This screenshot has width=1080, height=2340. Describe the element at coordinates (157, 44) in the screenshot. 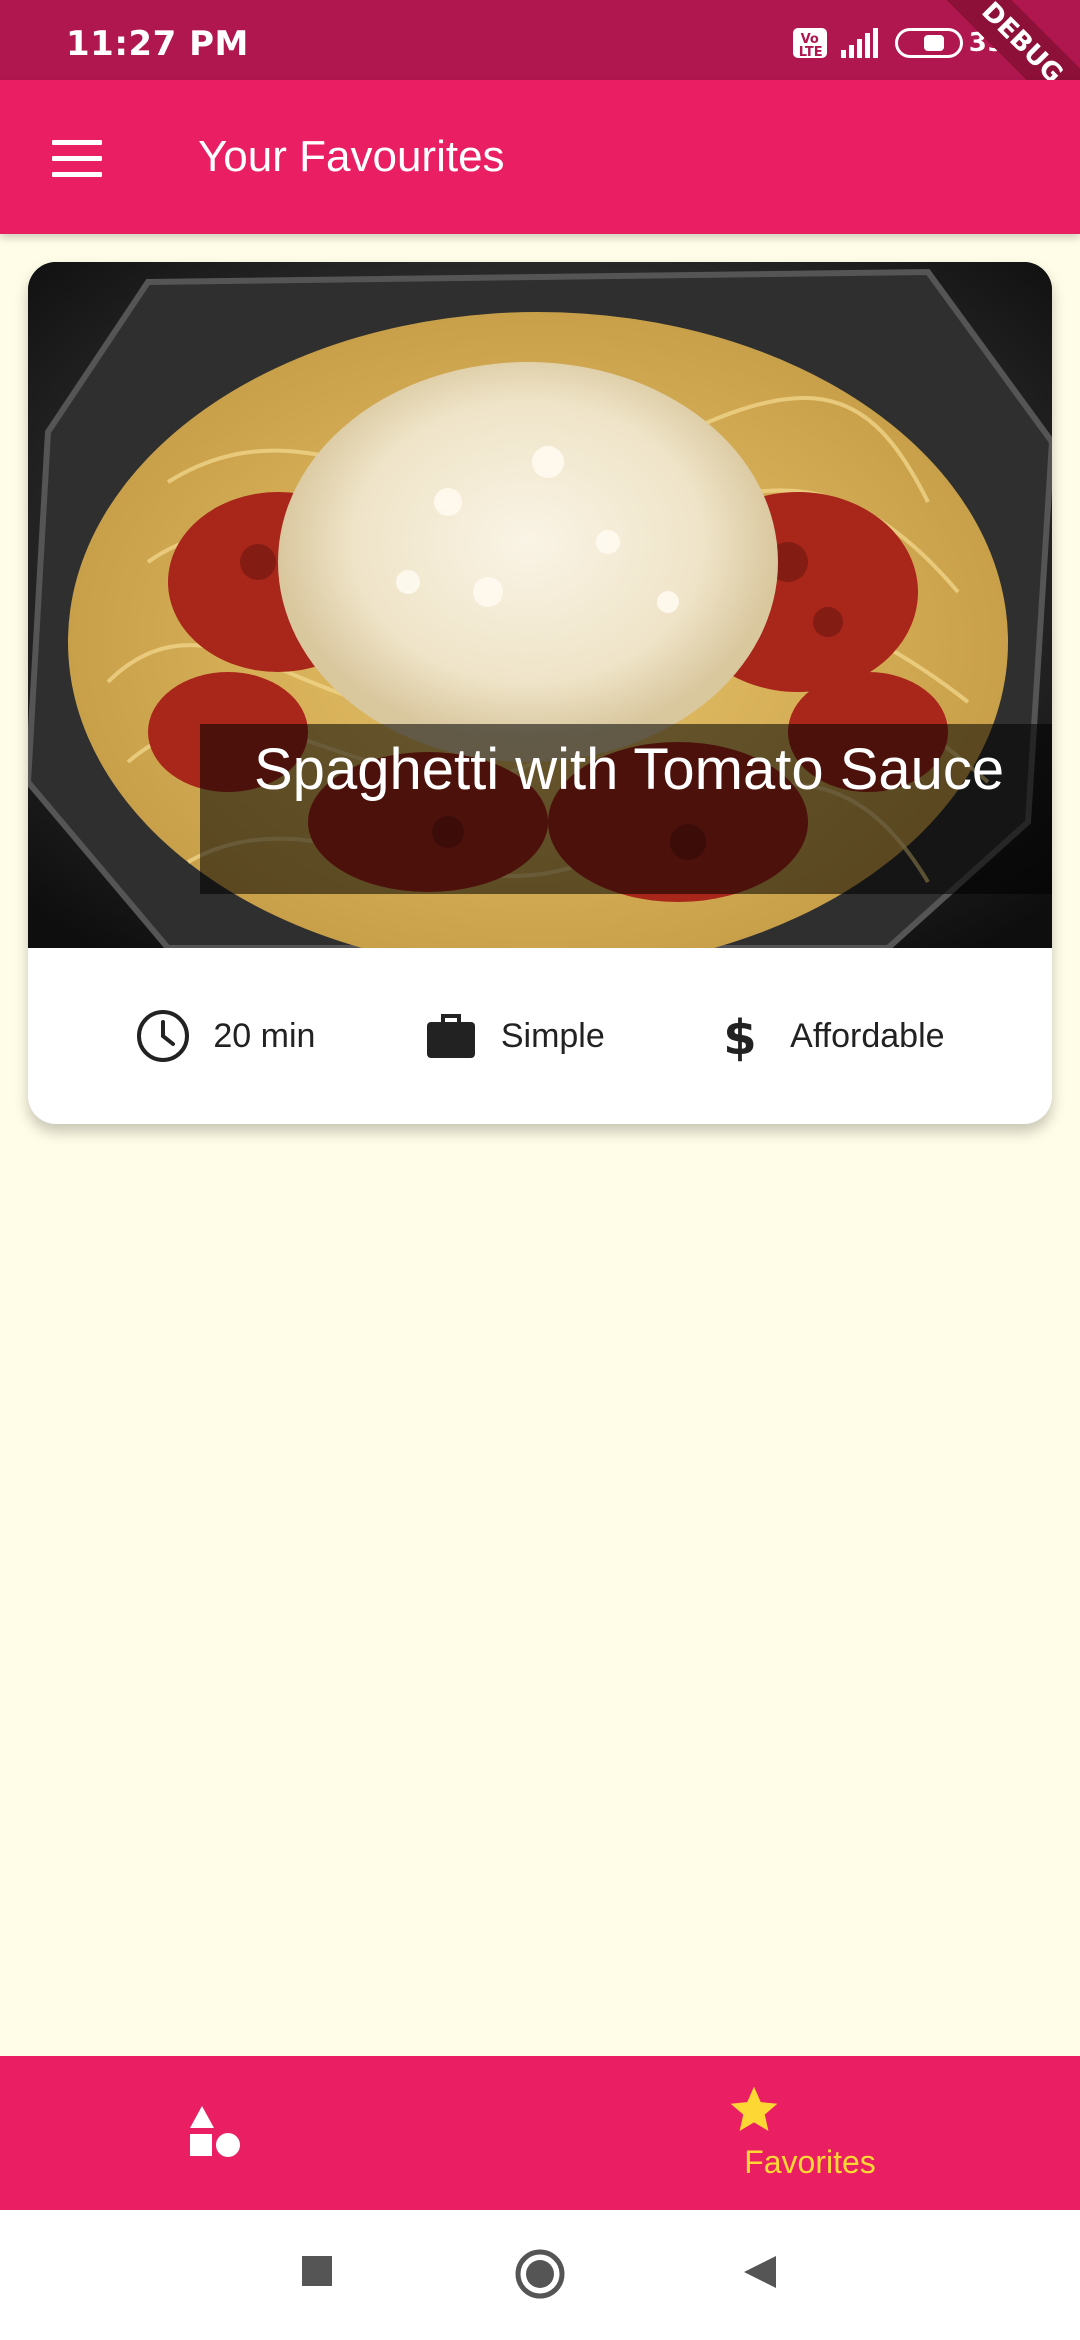

I see `status-time: 11:27 PM` at that location.